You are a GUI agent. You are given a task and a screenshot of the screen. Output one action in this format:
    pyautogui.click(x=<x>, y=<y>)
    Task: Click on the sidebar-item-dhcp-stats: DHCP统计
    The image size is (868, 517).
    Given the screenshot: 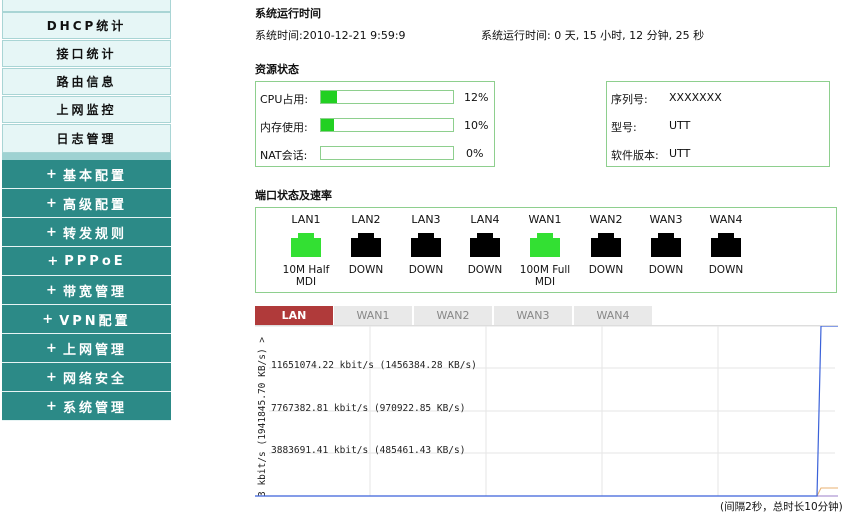 What is the action you would take?
    pyautogui.click(x=86, y=25)
    